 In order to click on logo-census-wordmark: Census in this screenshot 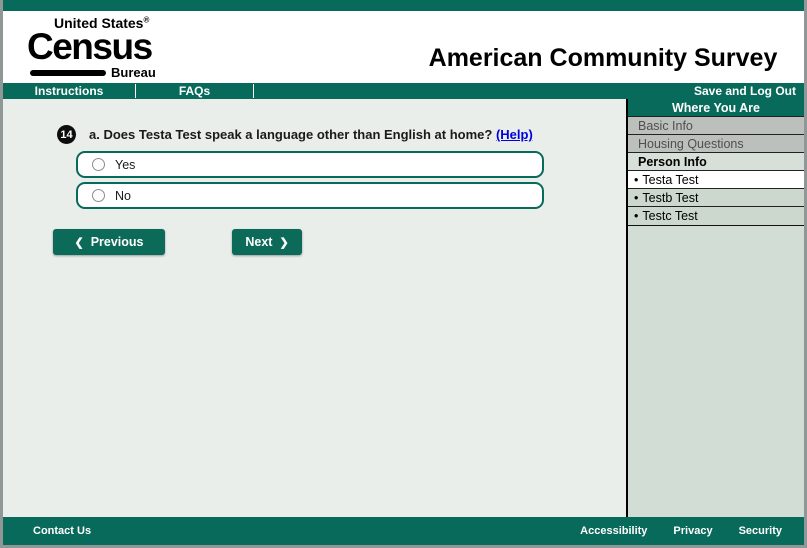, I will do `click(90, 46)`.